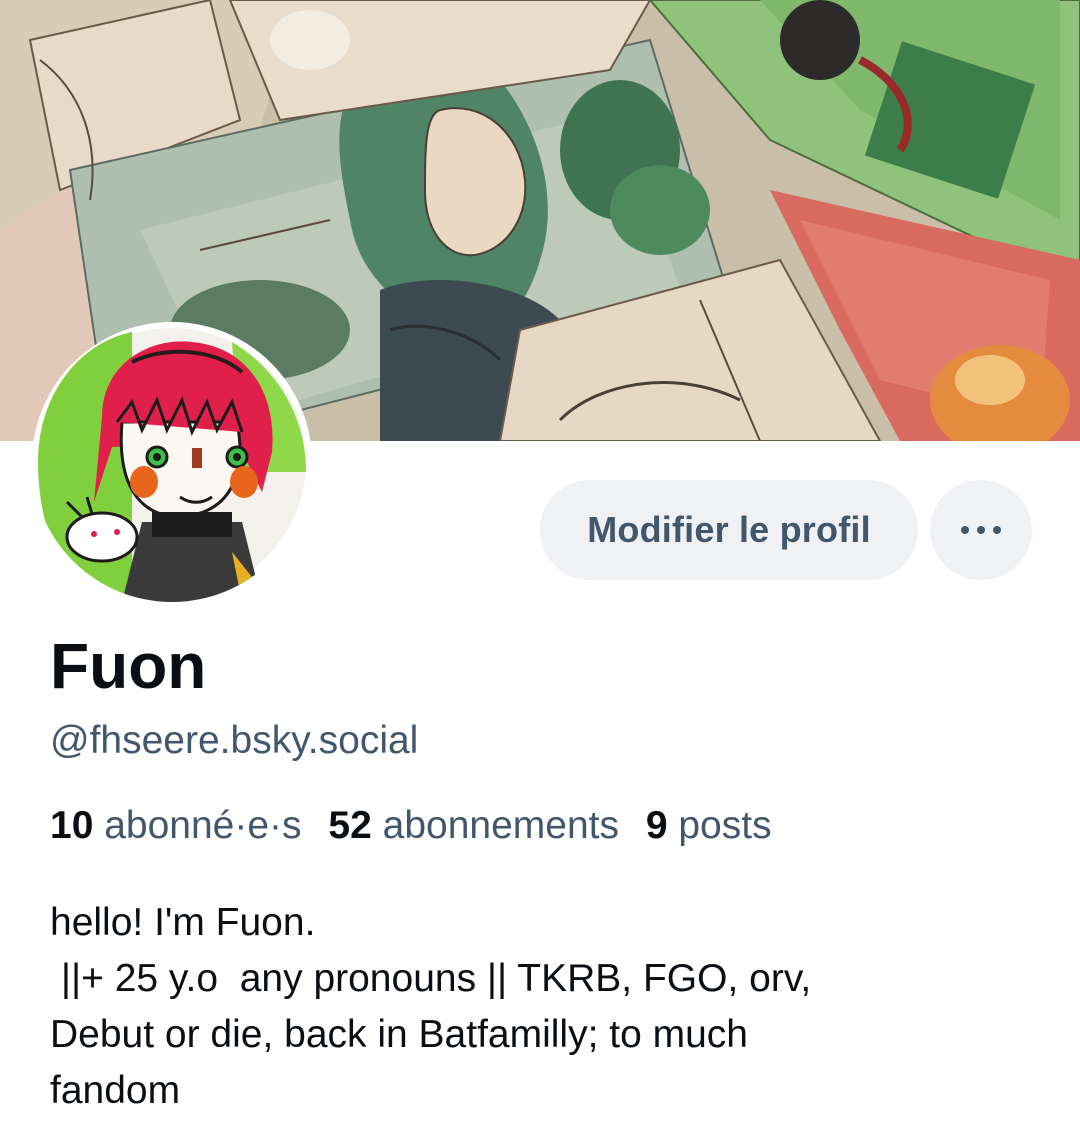 This screenshot has width=1080, height=1136. I want to click on bio-line: fandom, so click(115, 1090).